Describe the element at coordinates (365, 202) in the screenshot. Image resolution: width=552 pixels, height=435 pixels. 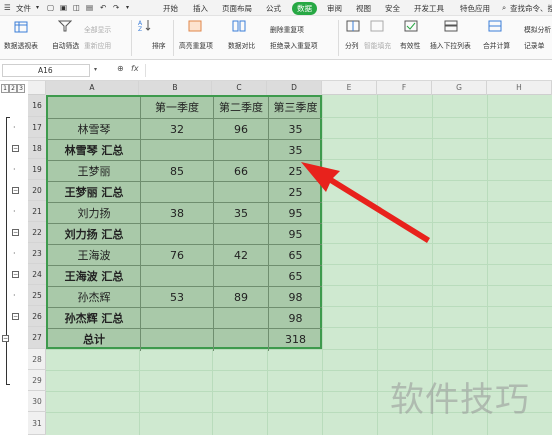
I see `red-arrow-annotation` at that location.